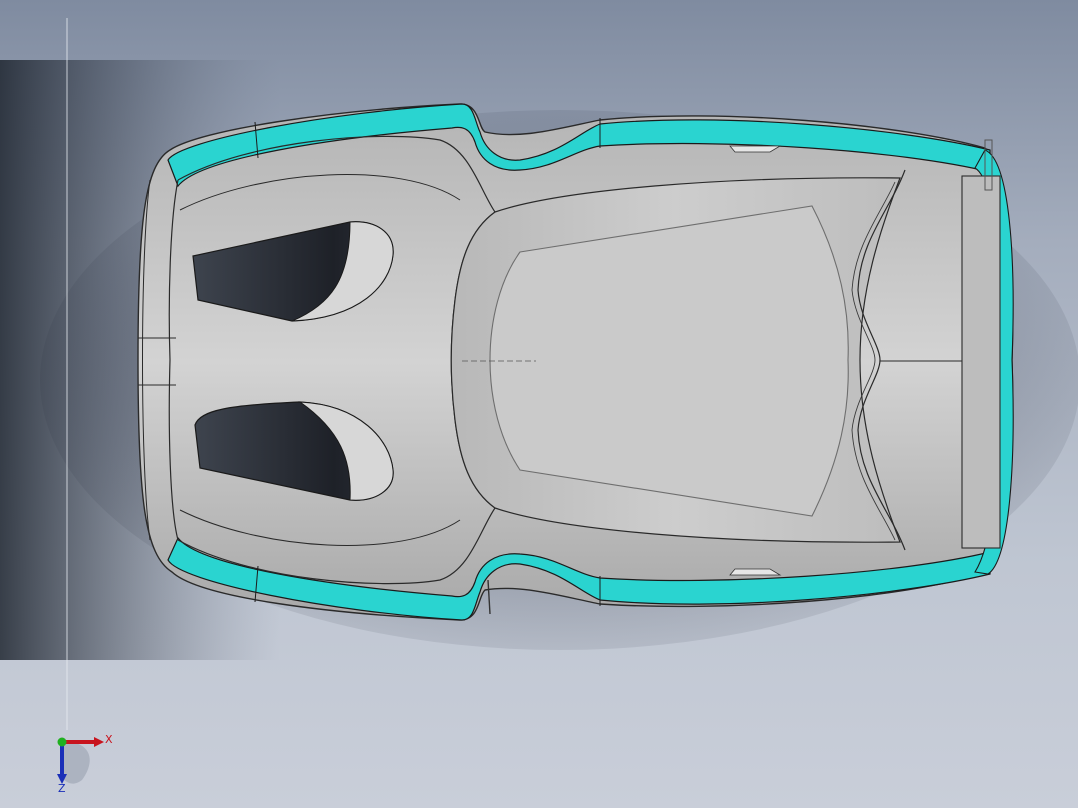 This screenshot has height=808, width=1078. What do you see at coordinates (109, 739) in the screenshot?
I see `triad-x-label: X` at bounding box center [109, 739].